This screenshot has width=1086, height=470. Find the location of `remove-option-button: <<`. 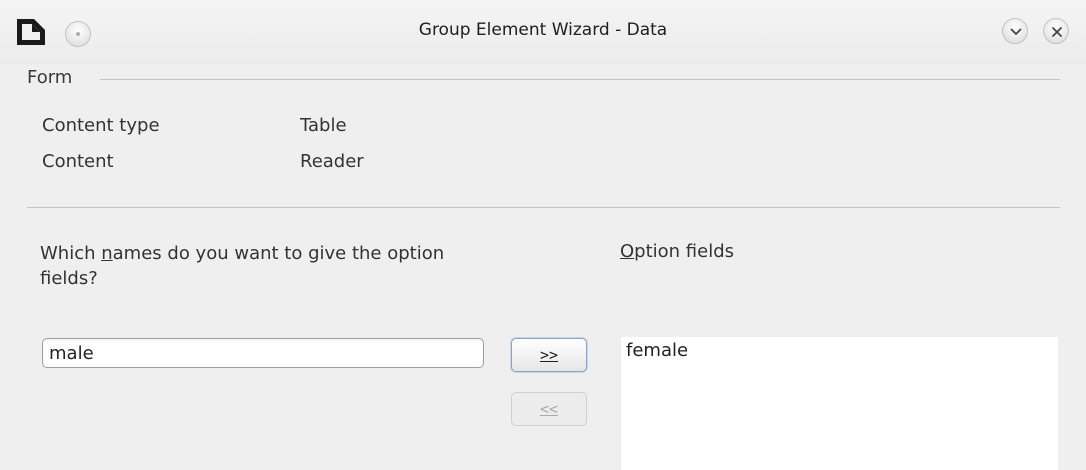

remove-option-button: << is located at coordinates (549, 409).